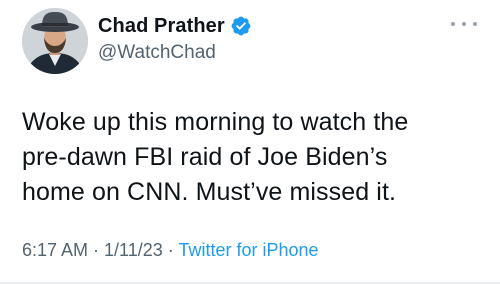 The width and height of the screenshot is (500, 284). I want to click on tweet-time: 6:17 AM, so click(55, 250).